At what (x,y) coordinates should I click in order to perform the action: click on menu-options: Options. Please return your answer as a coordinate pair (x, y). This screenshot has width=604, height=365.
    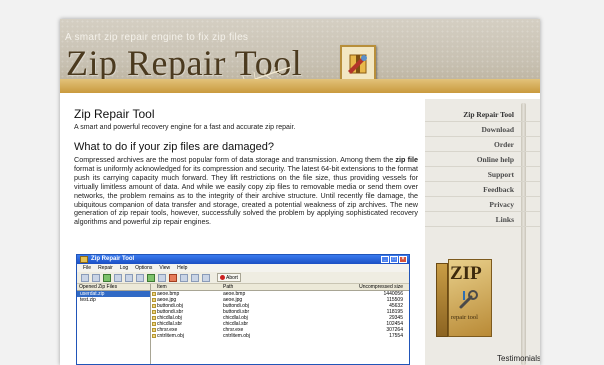
    Looking at the image, I should click on (143, 268).